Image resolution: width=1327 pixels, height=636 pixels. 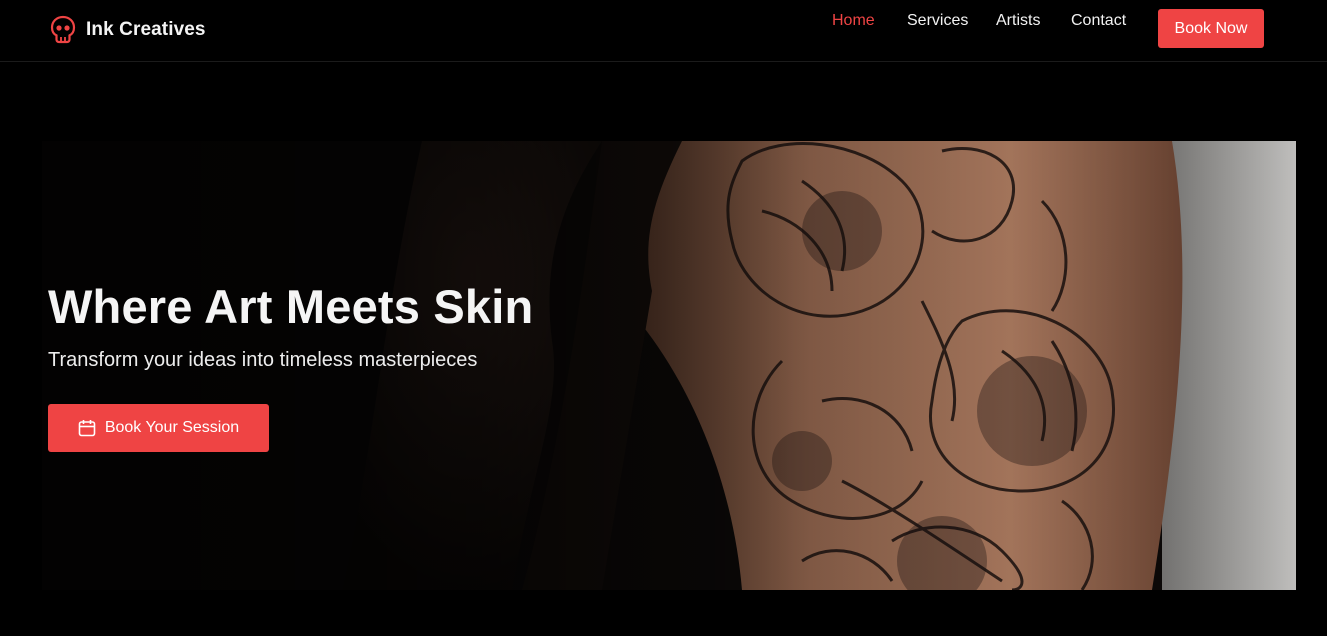 I want to click on book-now-button: Book Now, so click(x=1211, y=28).